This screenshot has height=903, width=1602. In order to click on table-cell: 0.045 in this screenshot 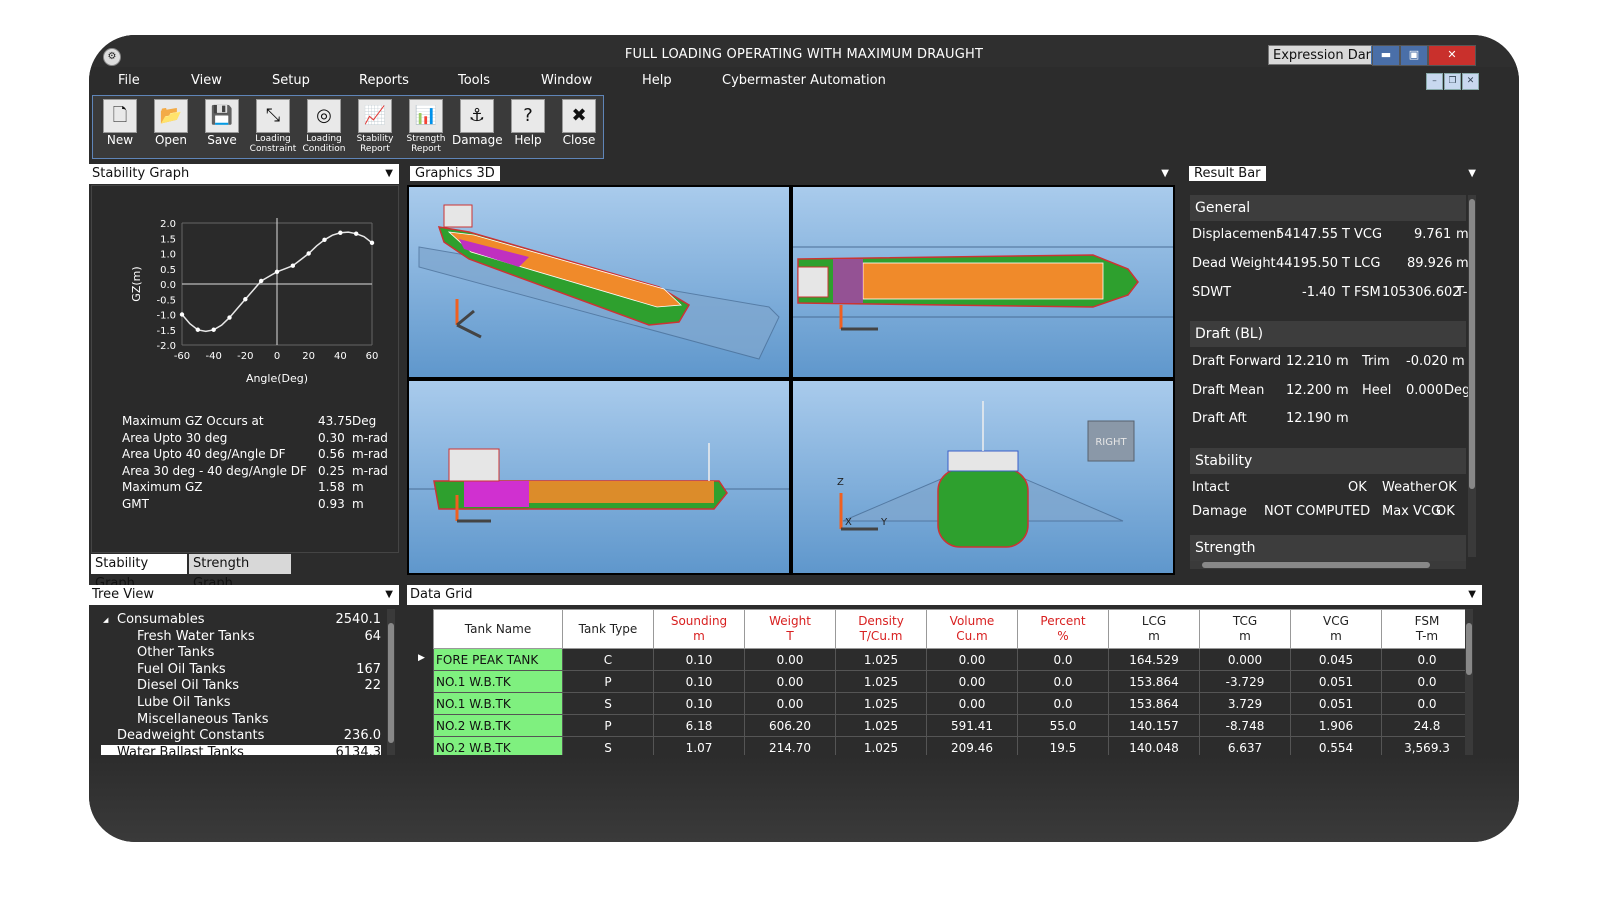, I will do `click(1336, 659)`.